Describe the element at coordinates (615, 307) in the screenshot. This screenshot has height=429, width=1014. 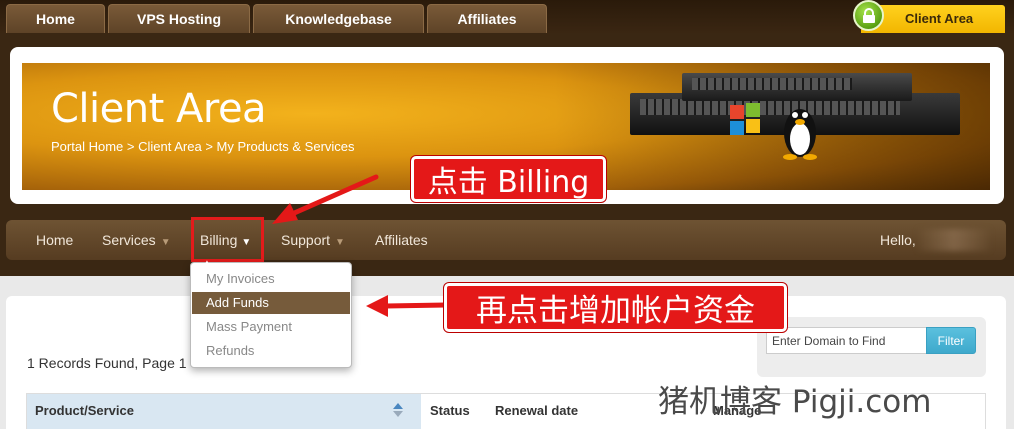
I see `annotation-click-add-funds: 再点击增加帐户资金` at that location.